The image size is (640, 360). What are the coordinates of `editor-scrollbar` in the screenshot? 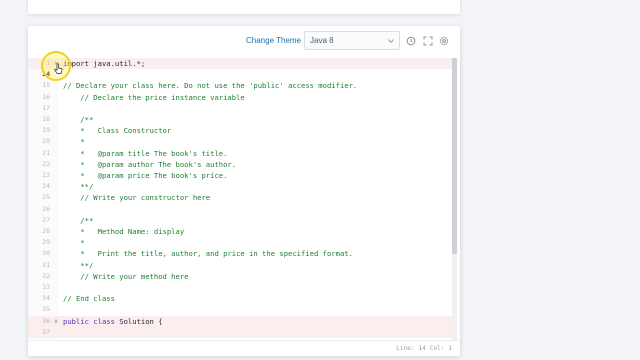 It's located at (454, 199).